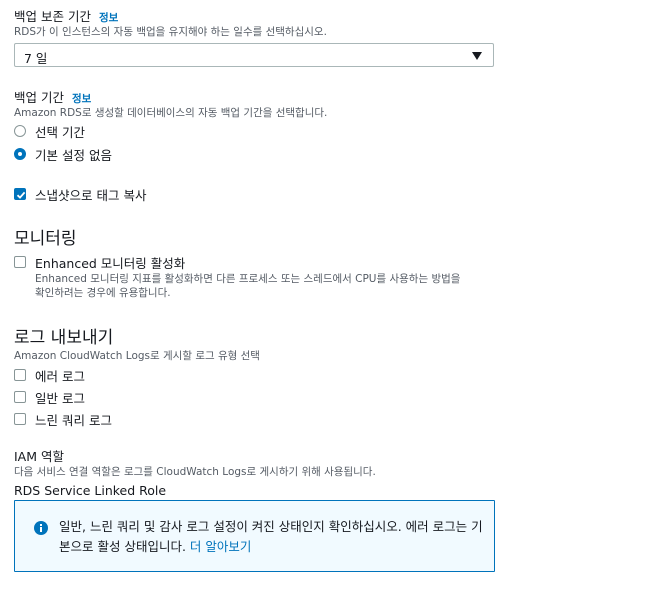  I want to click on copy-tags-label: 스냅샷으로 태그 복사, so click(90, 194).